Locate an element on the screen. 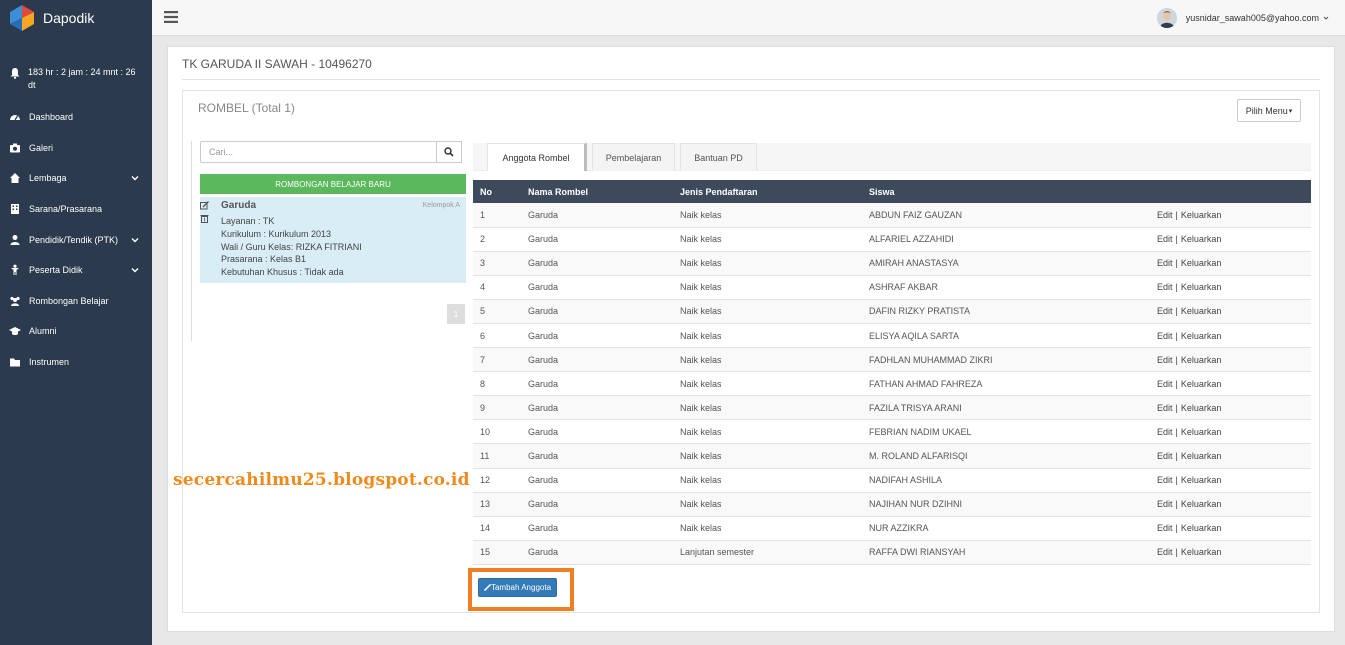 The width and height of the screenshot is (1345, 645). cell-no: 8 is located at coordinates (497, 384).